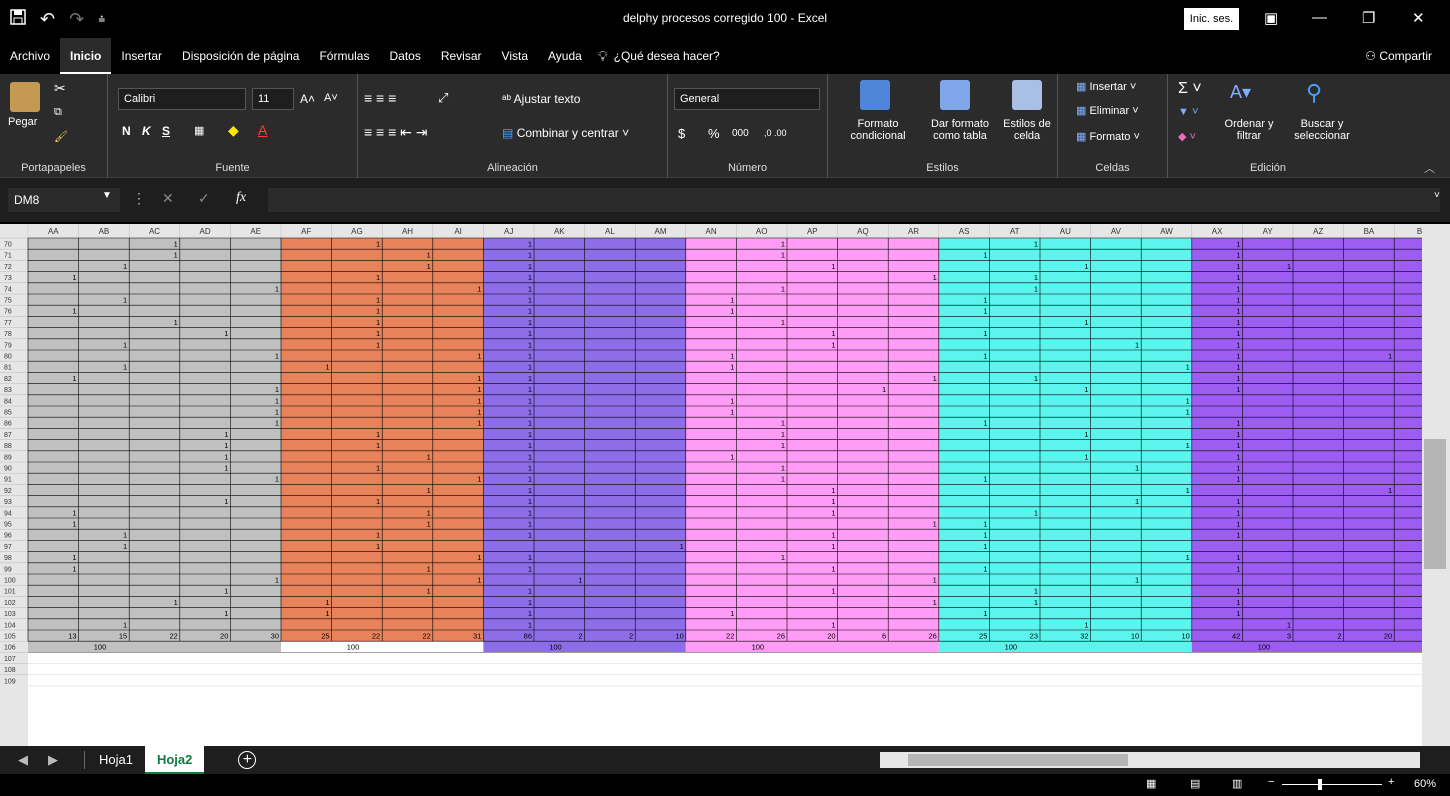 The height and width of the screenshot is (796, 1450). Describe the element at coordinates (875, 95) in the screenshot. I see `conditional-format-icon` at that location.